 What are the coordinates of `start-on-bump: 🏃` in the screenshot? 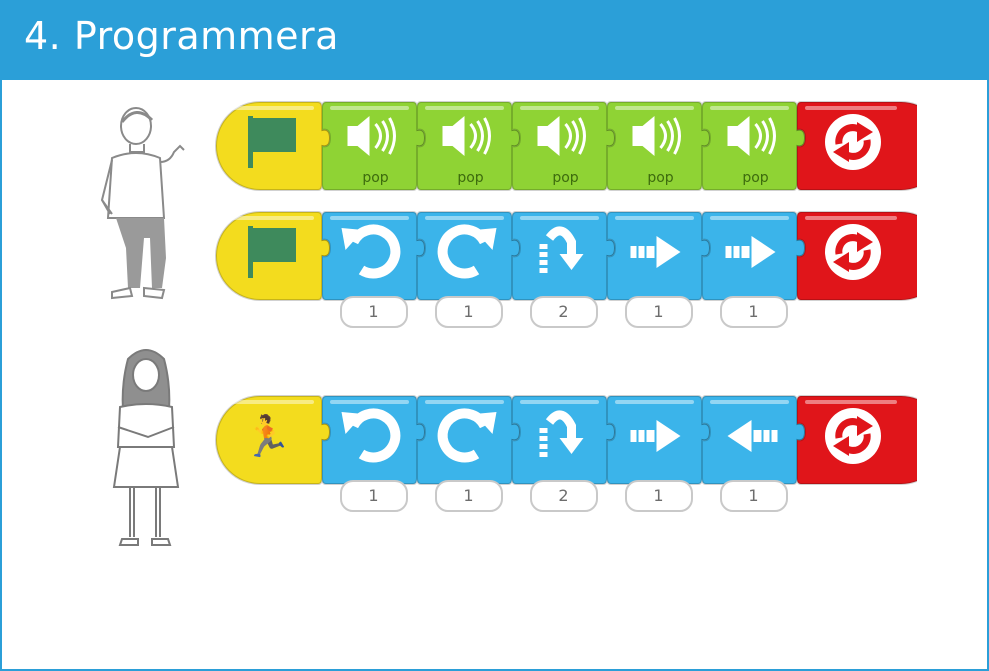 It's located at (267, 436).